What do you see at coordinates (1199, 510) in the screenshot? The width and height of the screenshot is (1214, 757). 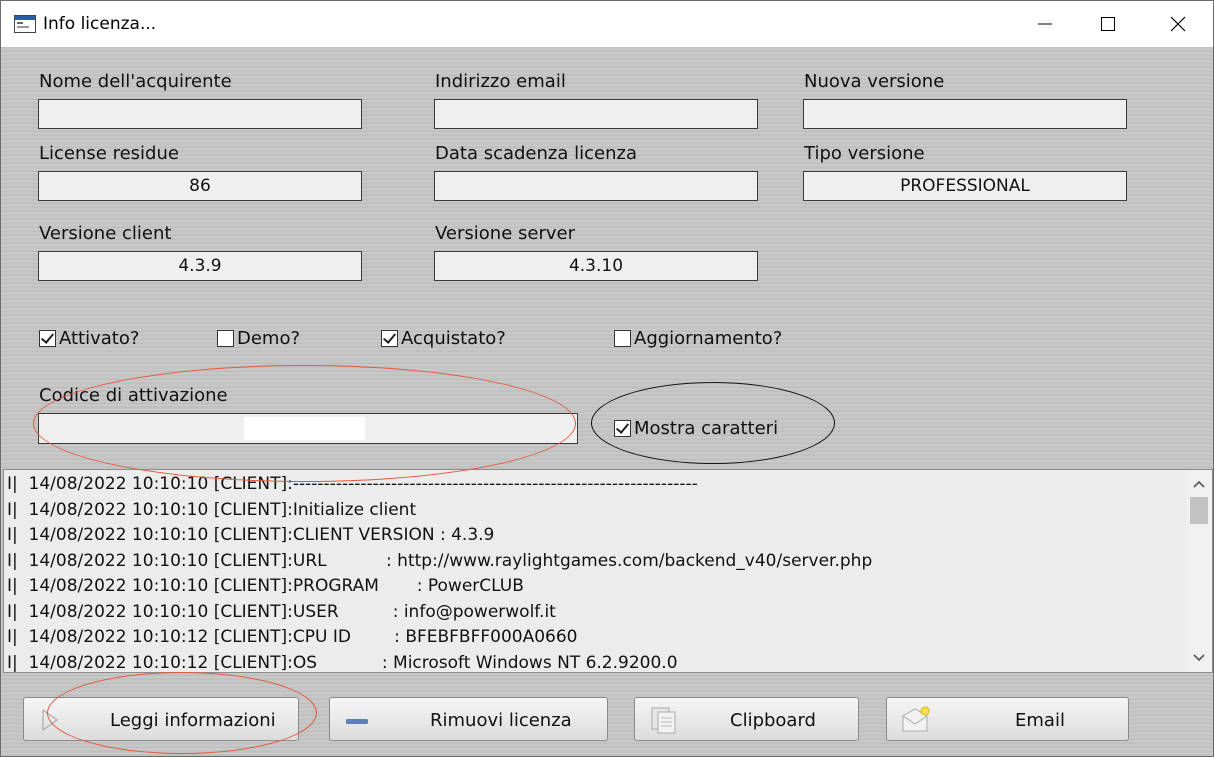 I see `scroll-thumb` at bounding box center [1199, 510].